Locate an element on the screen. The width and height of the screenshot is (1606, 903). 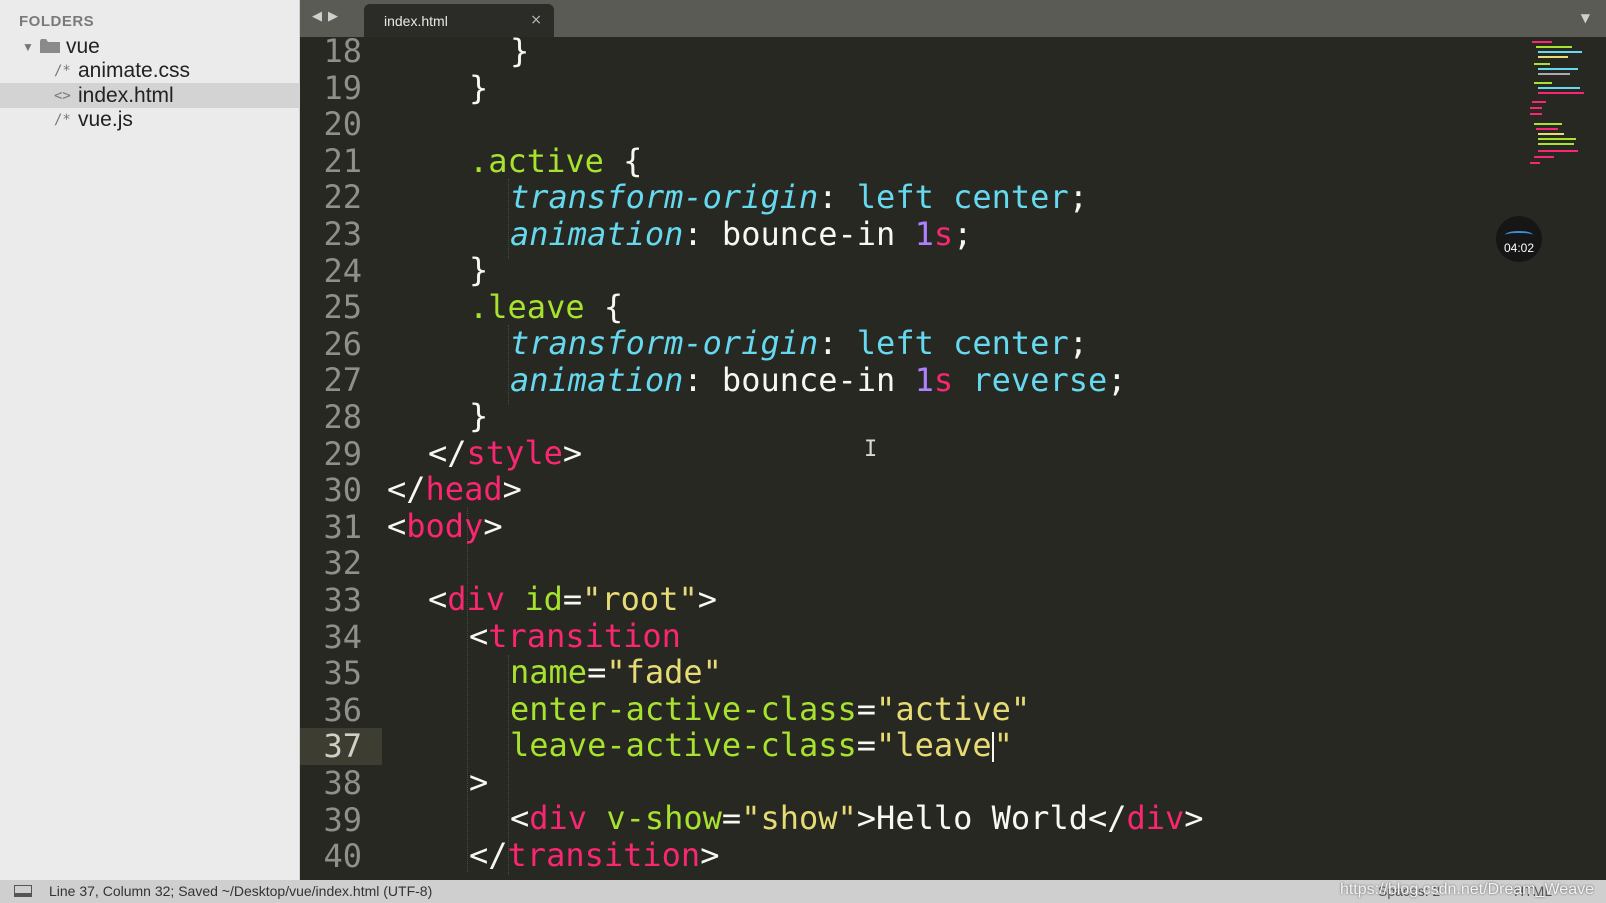
timer-badge: 04:02 is located at coordinates (1519, 239).